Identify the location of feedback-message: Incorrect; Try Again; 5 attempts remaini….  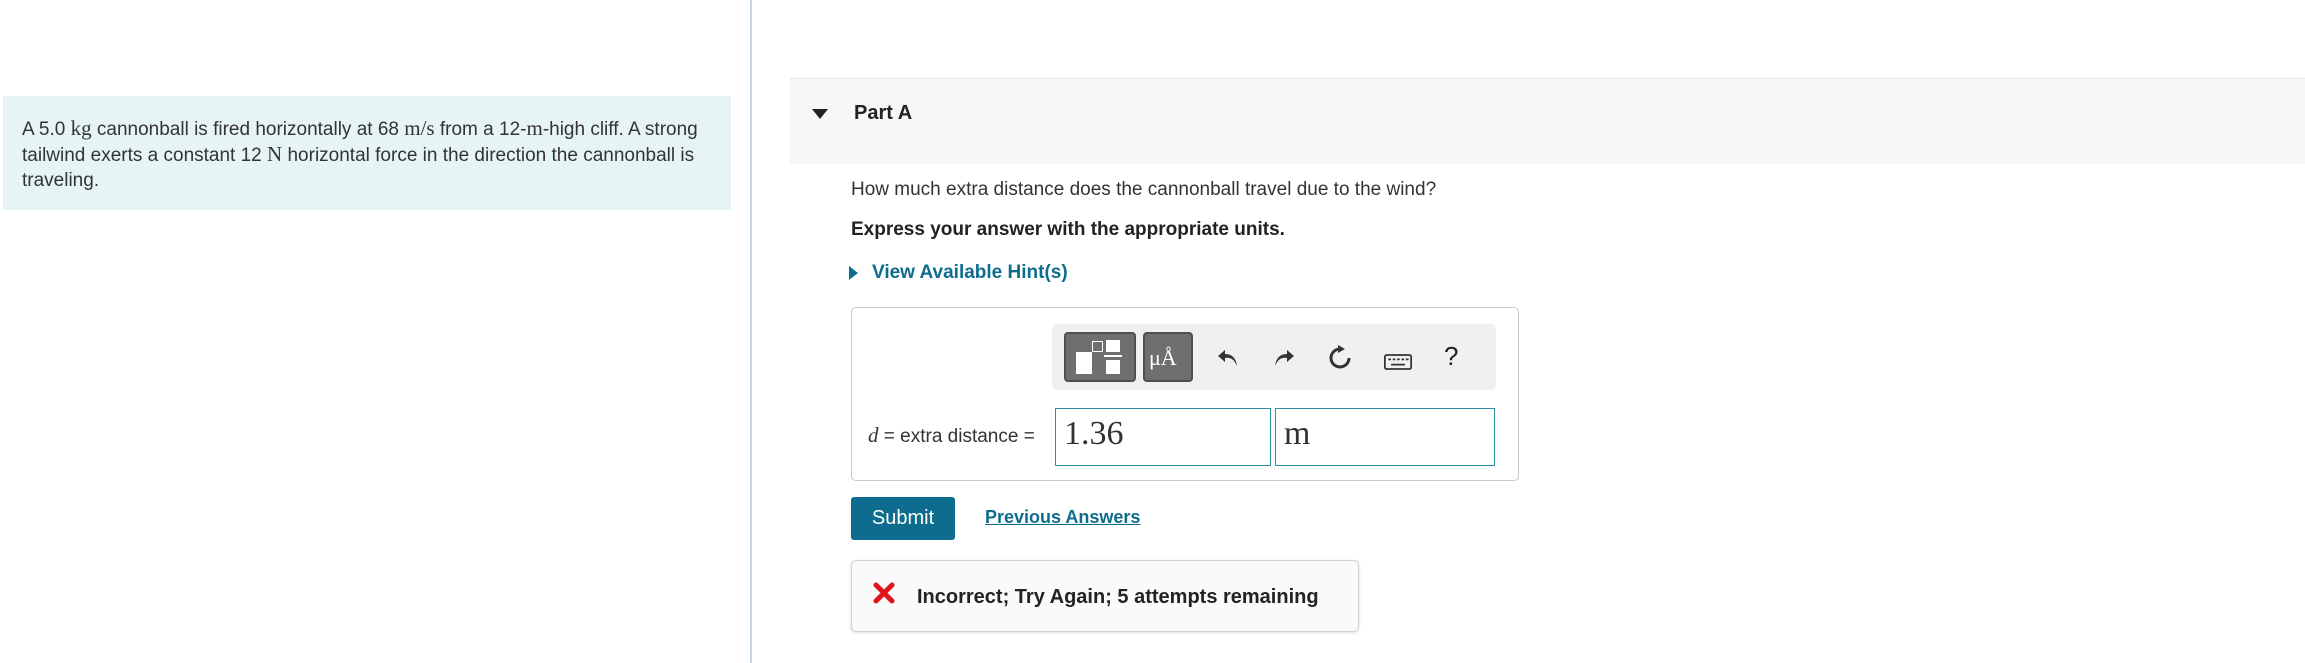
(1118, 597).